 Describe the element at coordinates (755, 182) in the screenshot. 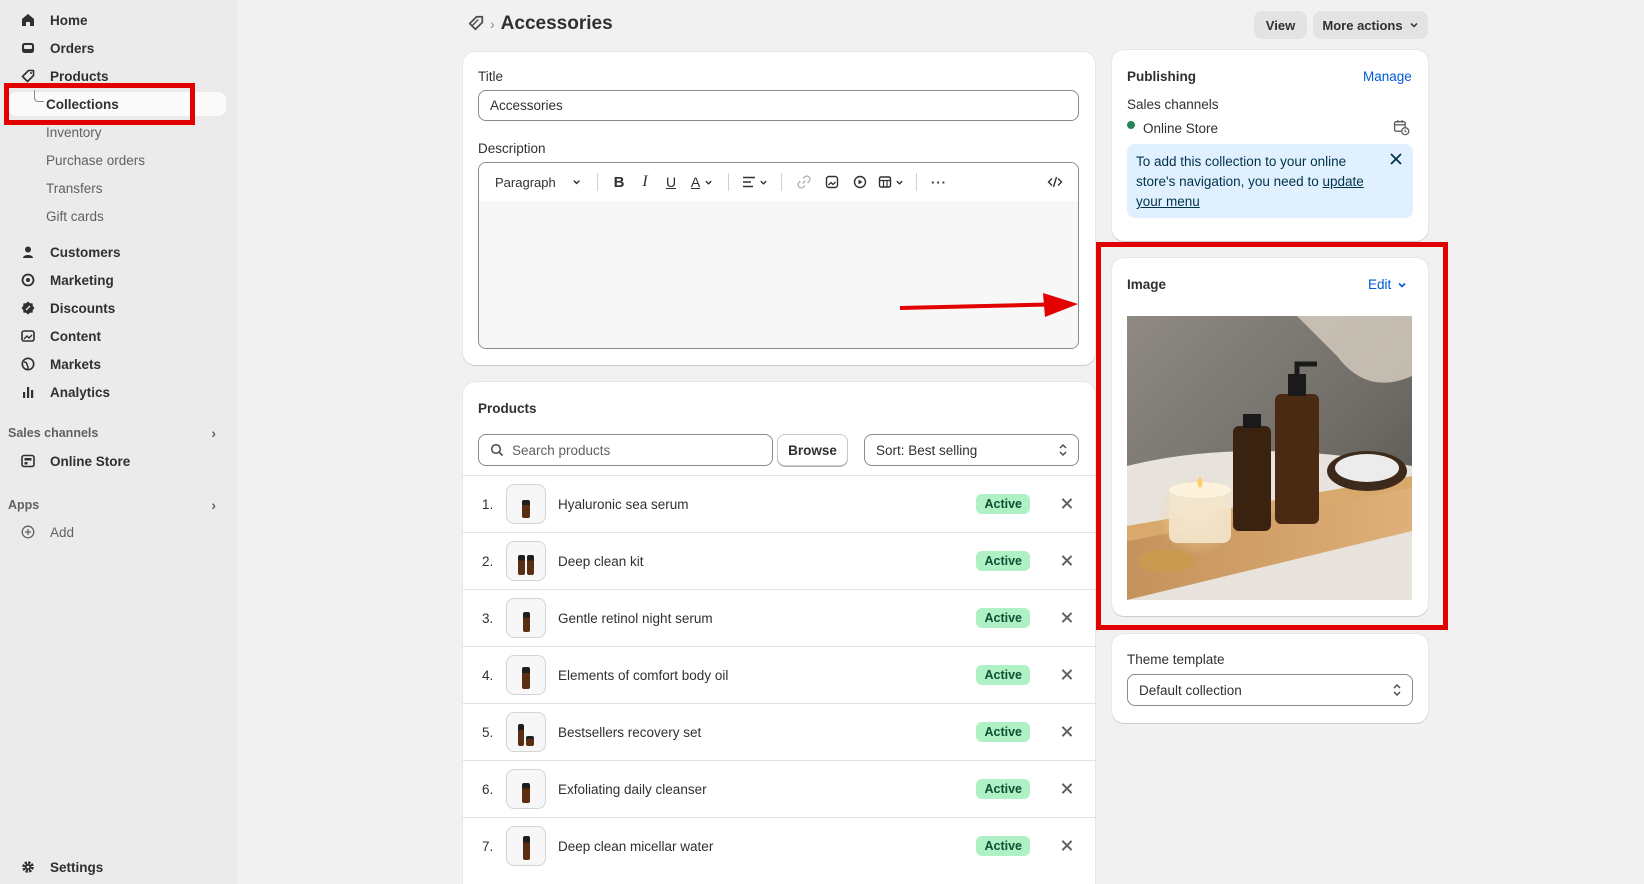

I see `align-icon` at that location.